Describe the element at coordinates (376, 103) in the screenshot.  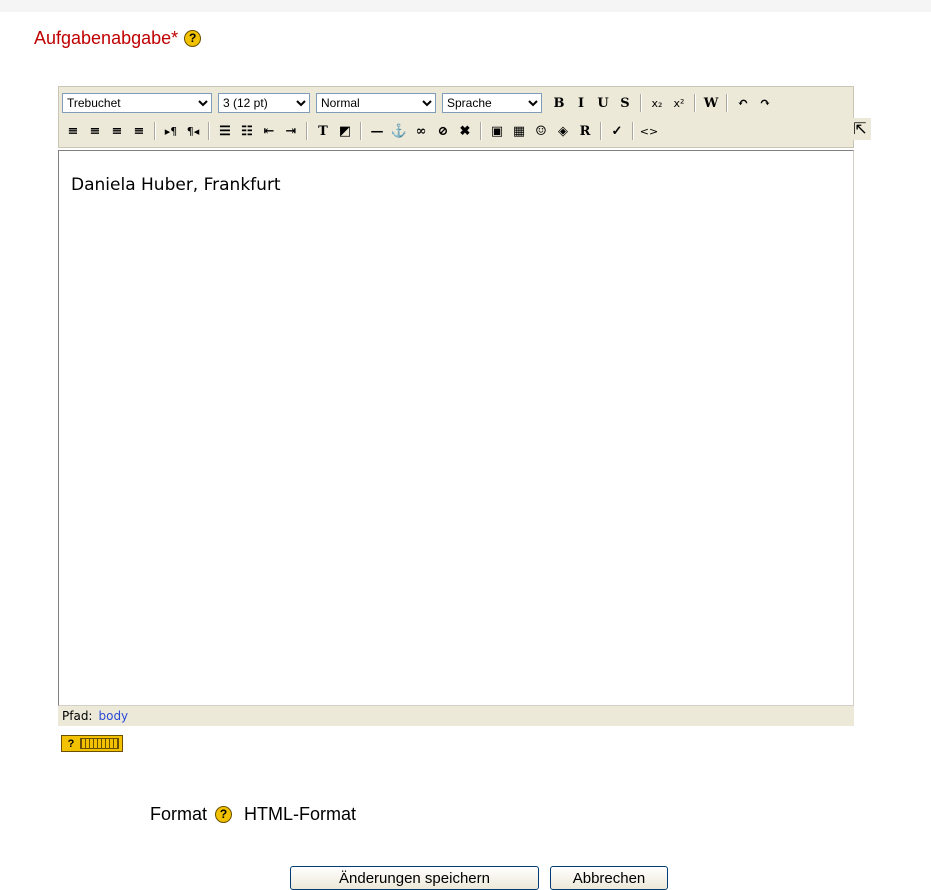
I see `block-format-select: Normal` at that location.